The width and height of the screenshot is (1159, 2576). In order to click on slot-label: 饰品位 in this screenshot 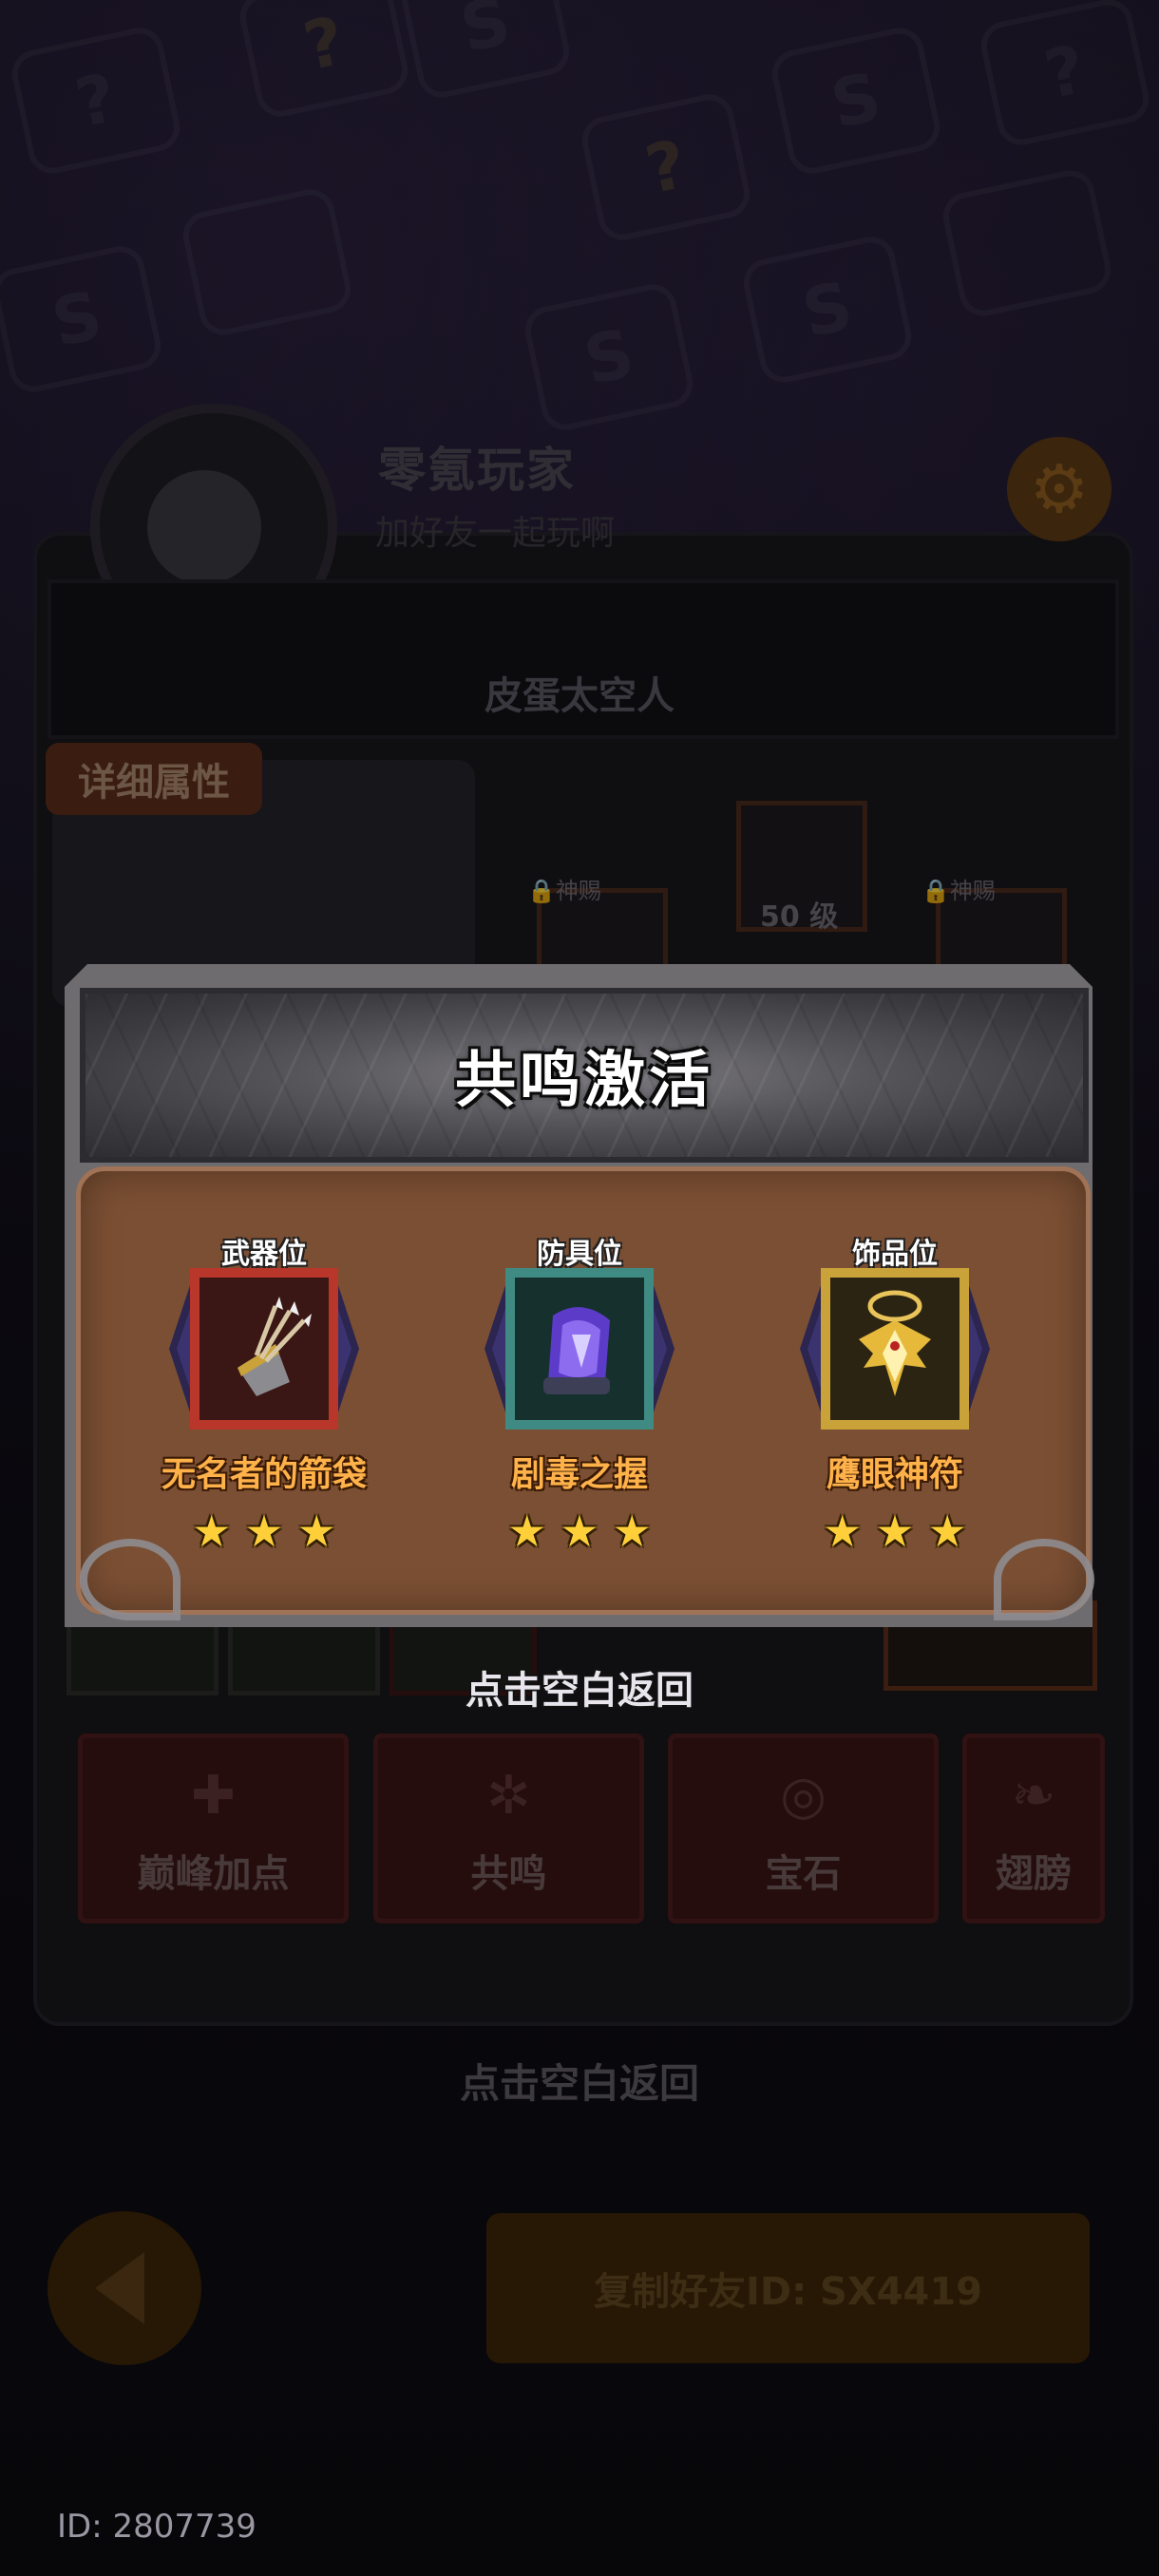, I will do `click(895, 1254)`.